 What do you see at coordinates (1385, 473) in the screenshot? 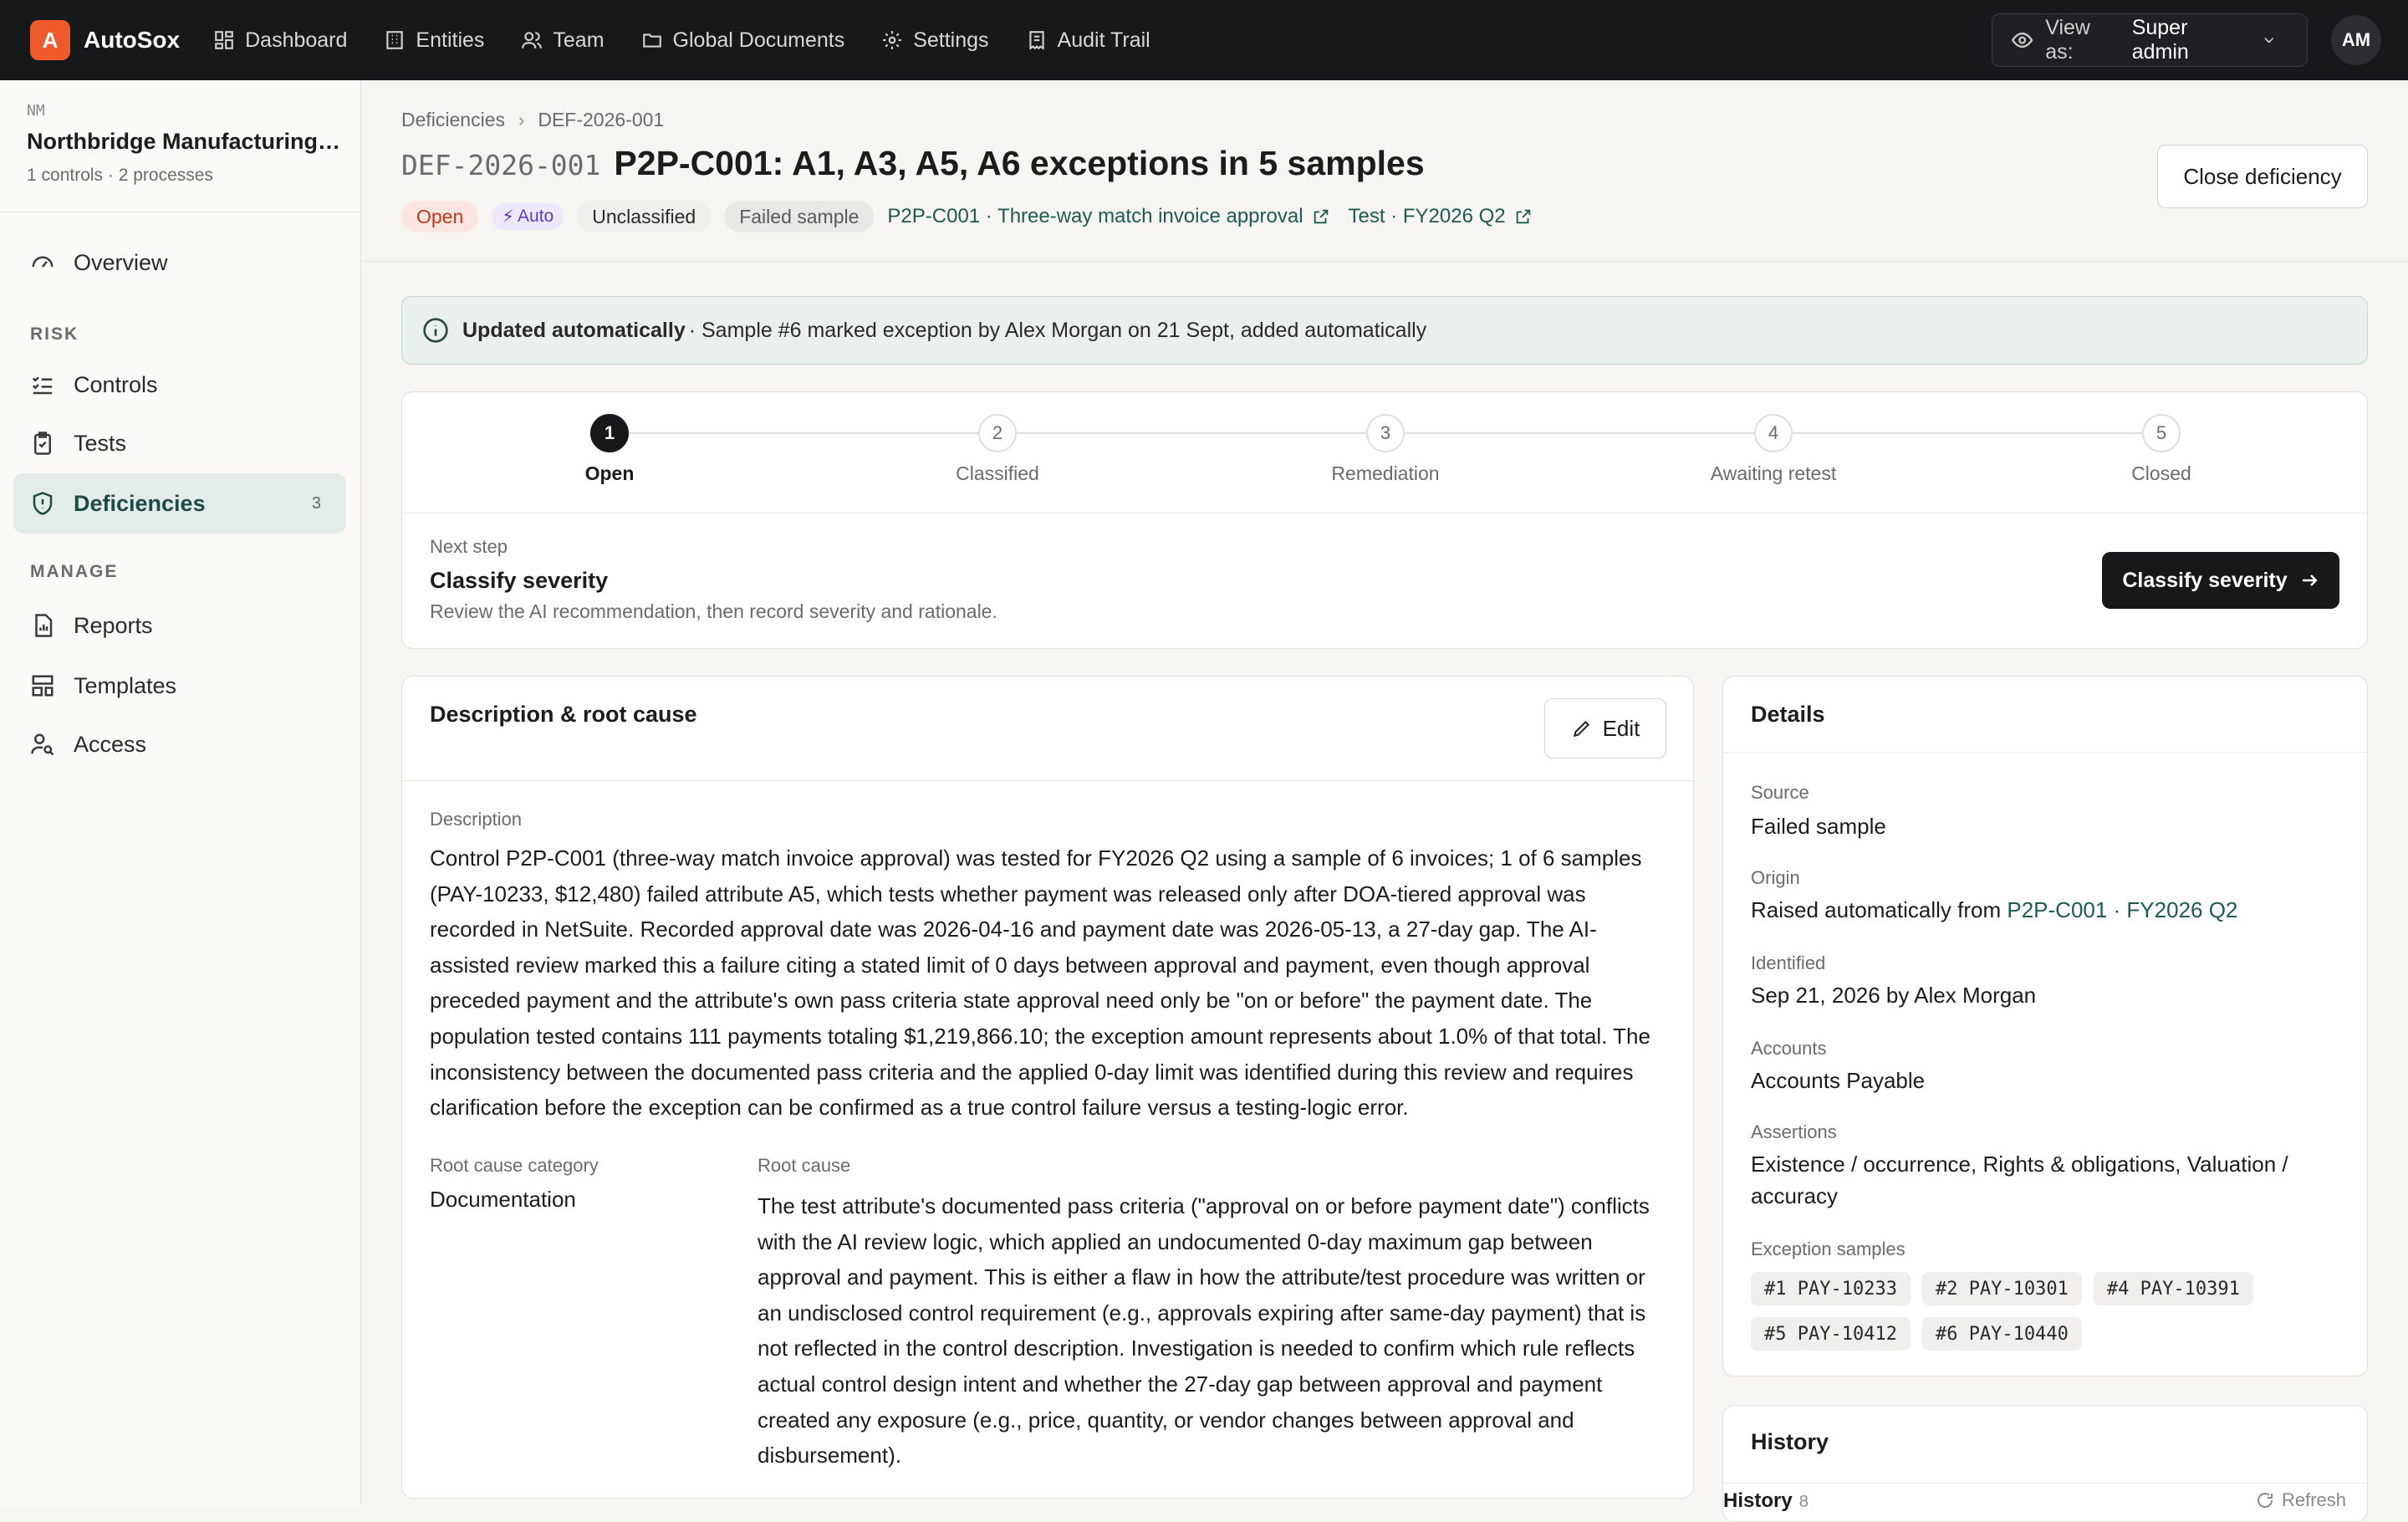
I see `step-label: Remediation` at bounding box center [1385, 473].